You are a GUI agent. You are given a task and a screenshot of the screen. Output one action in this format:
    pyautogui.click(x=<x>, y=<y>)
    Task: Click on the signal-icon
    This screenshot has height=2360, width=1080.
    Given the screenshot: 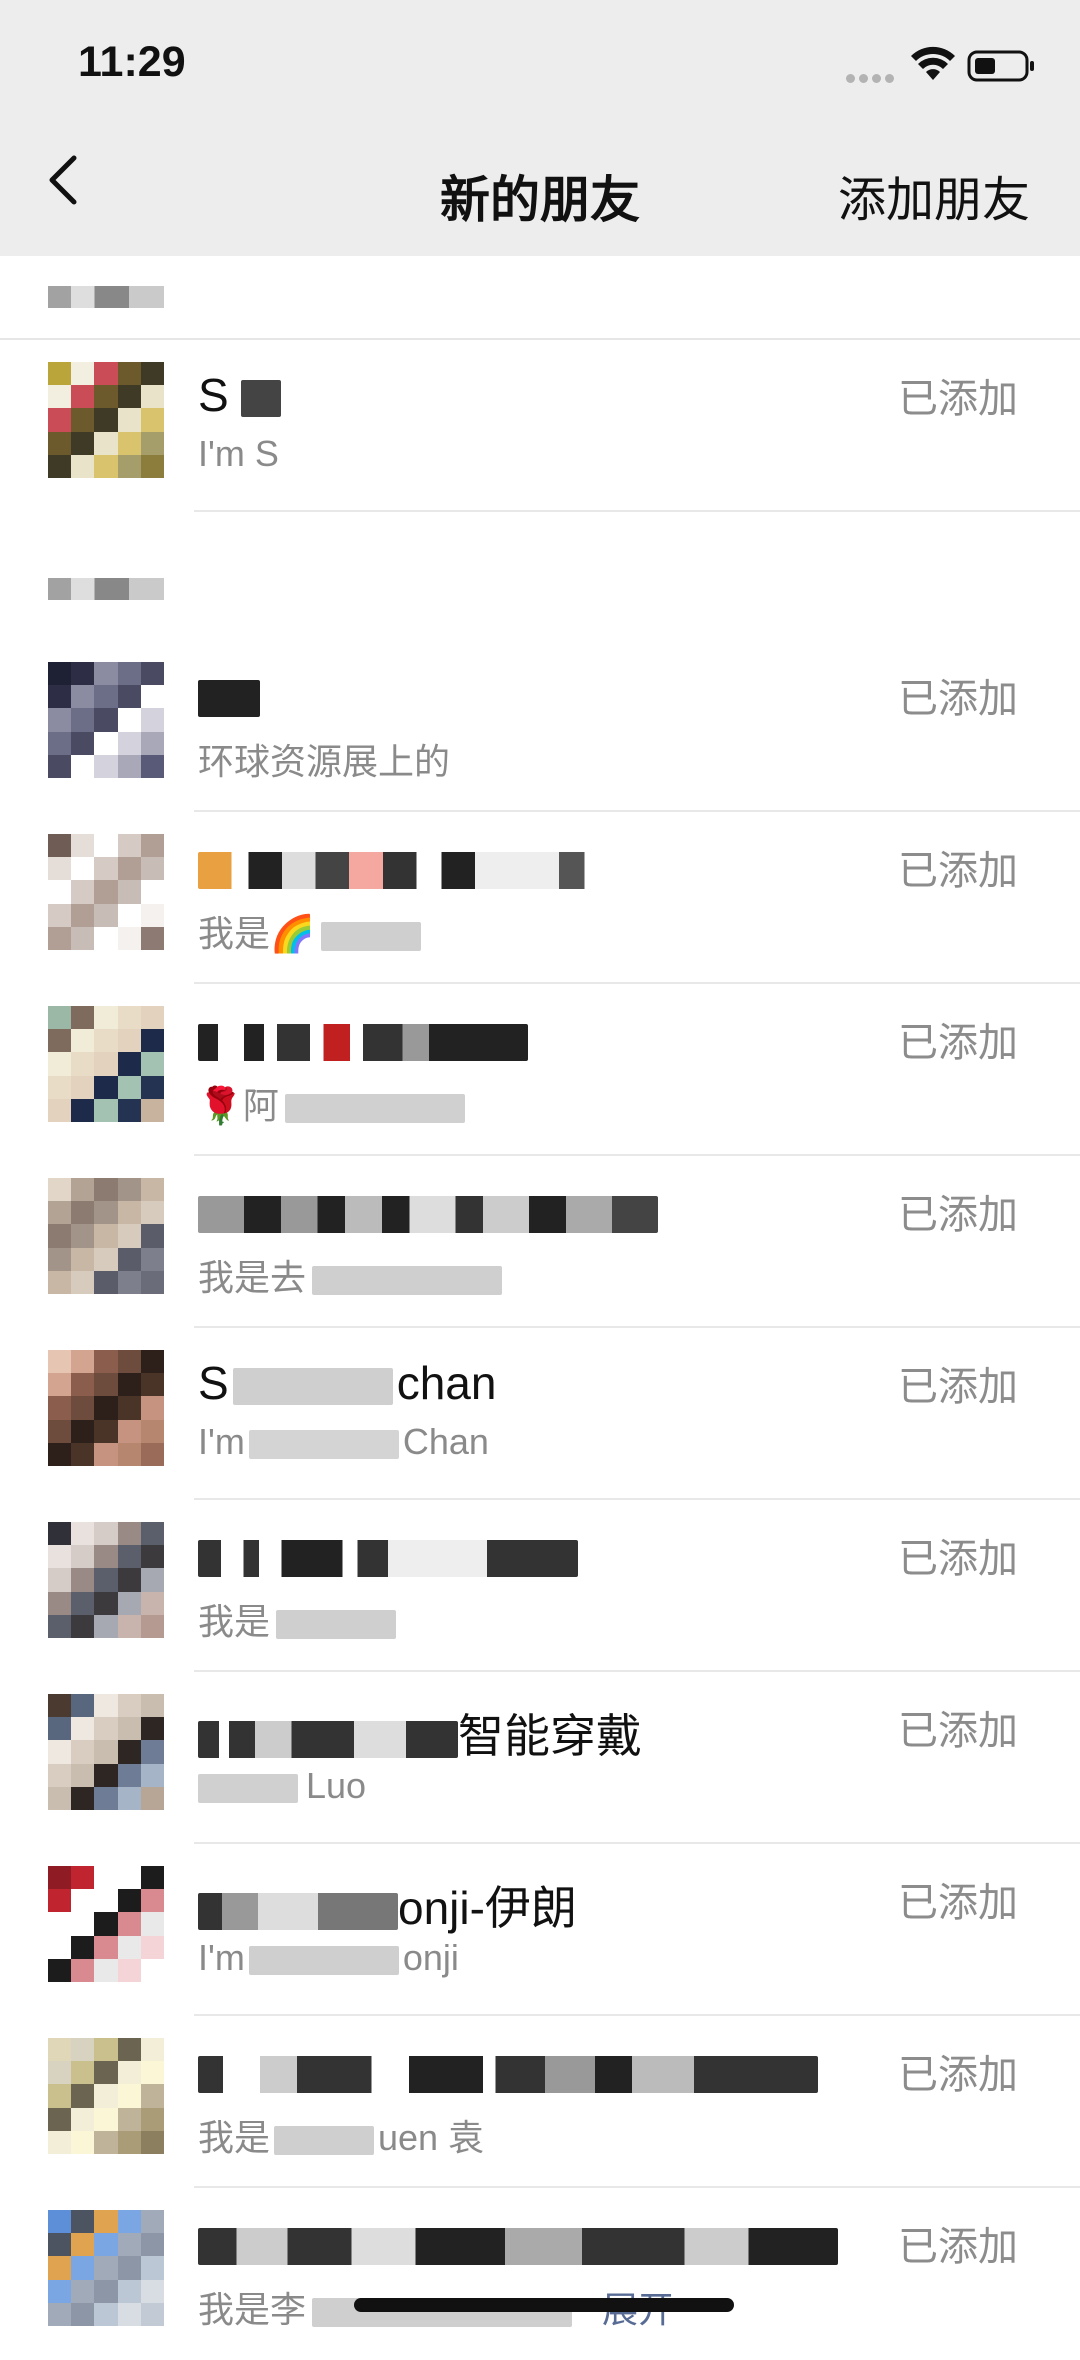 What is the action you would take?
    pyautogui.click(x=873, y=76)
    